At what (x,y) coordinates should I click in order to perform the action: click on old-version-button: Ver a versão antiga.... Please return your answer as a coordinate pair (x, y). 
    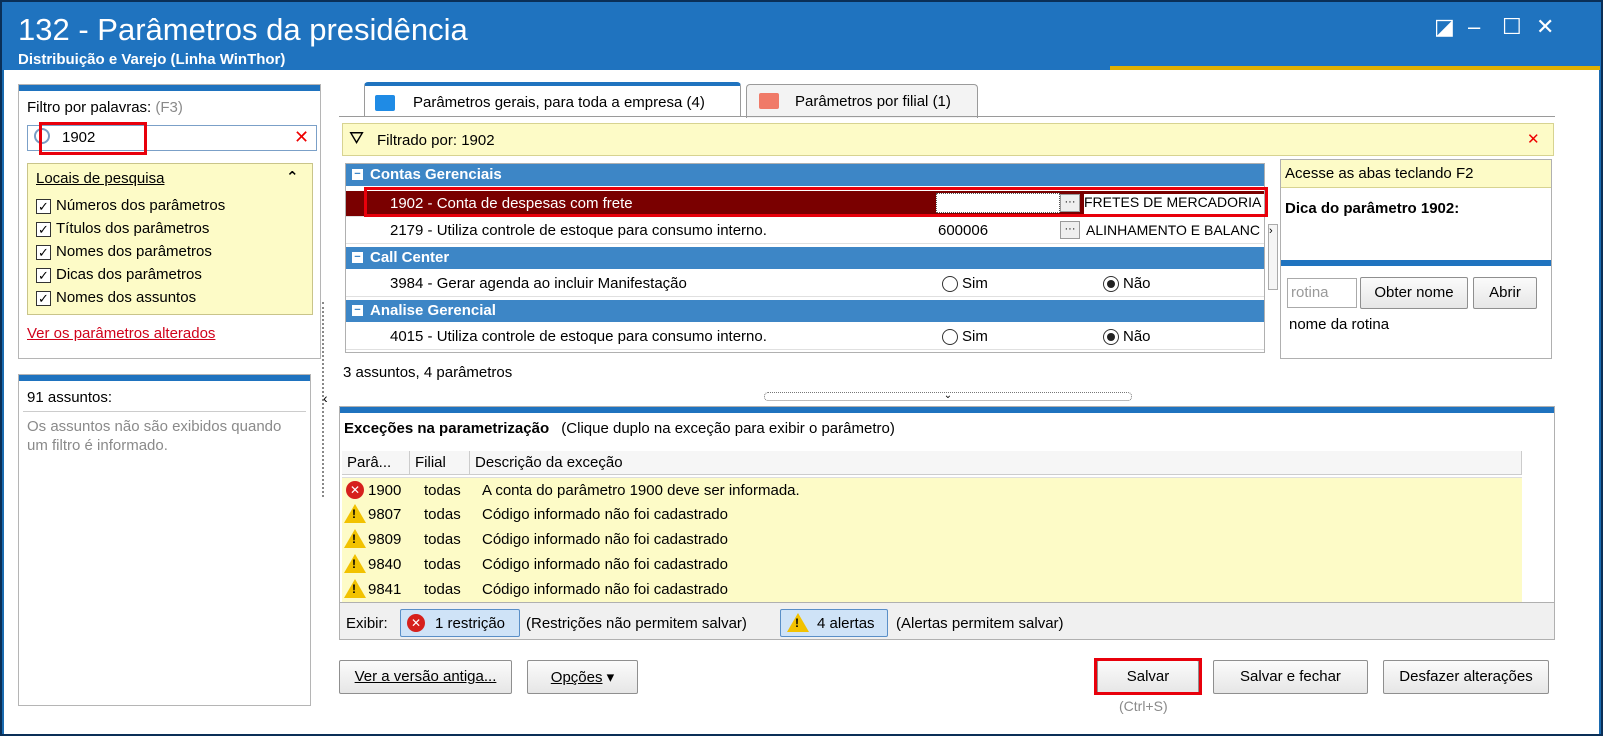
    Looking at the image, I should click on (425, 677).